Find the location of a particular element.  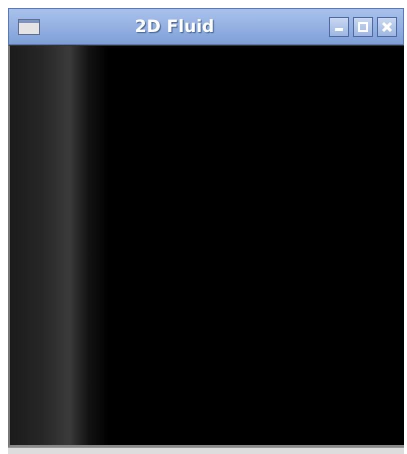

maximize-button is located at coordinates (363, 26).